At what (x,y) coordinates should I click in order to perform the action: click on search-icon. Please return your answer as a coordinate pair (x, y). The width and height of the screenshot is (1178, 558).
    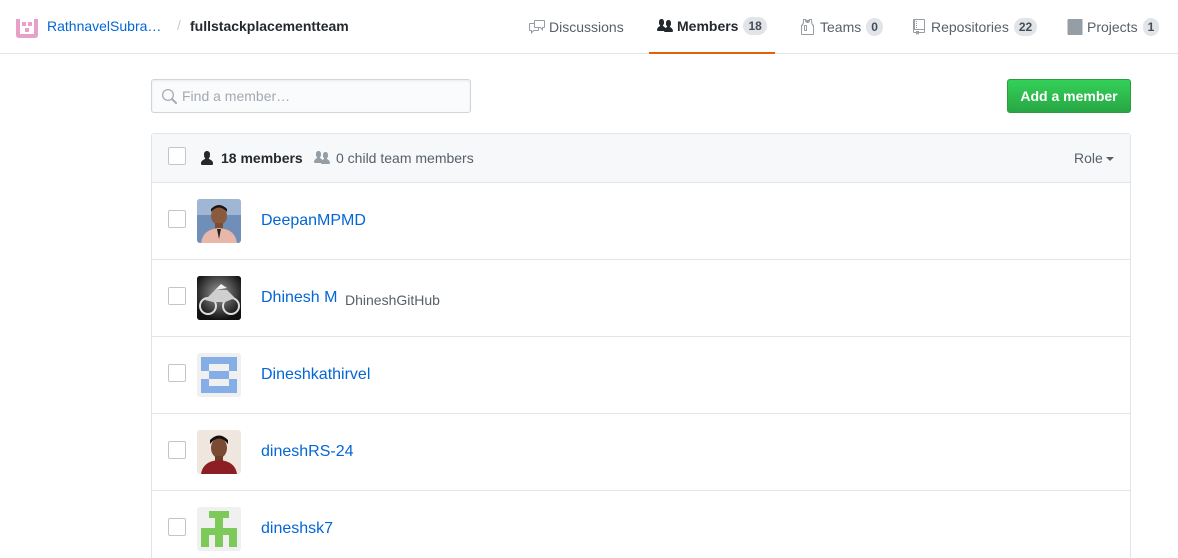
    Looking at the image, I should click on (169, 96).